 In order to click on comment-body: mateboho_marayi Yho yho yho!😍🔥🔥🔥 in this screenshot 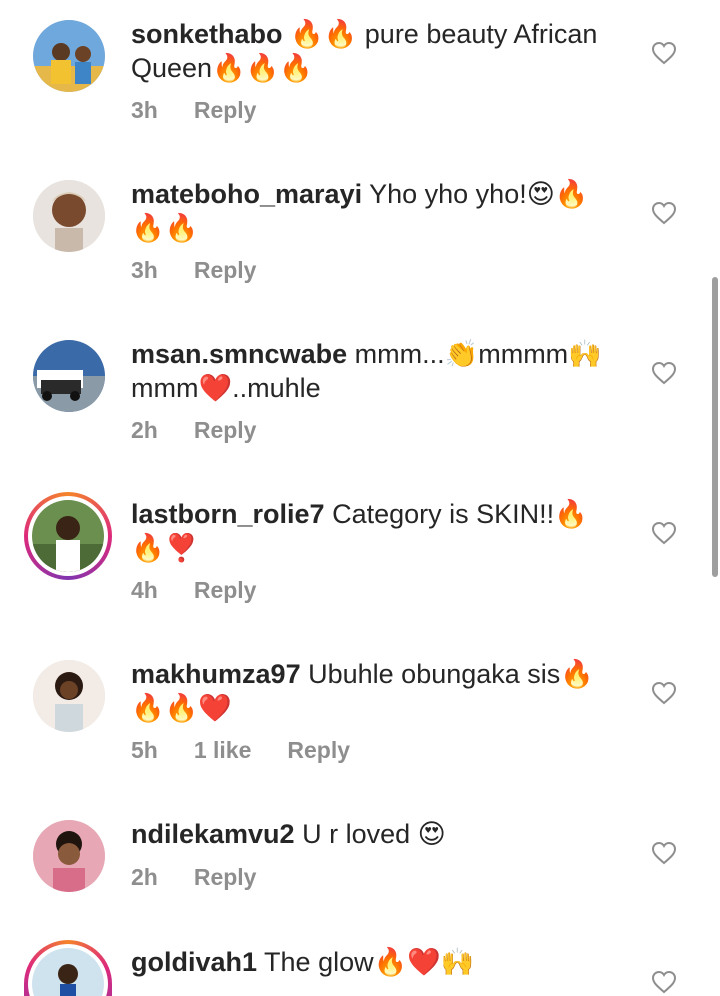, I will do `click(376, 211)`.